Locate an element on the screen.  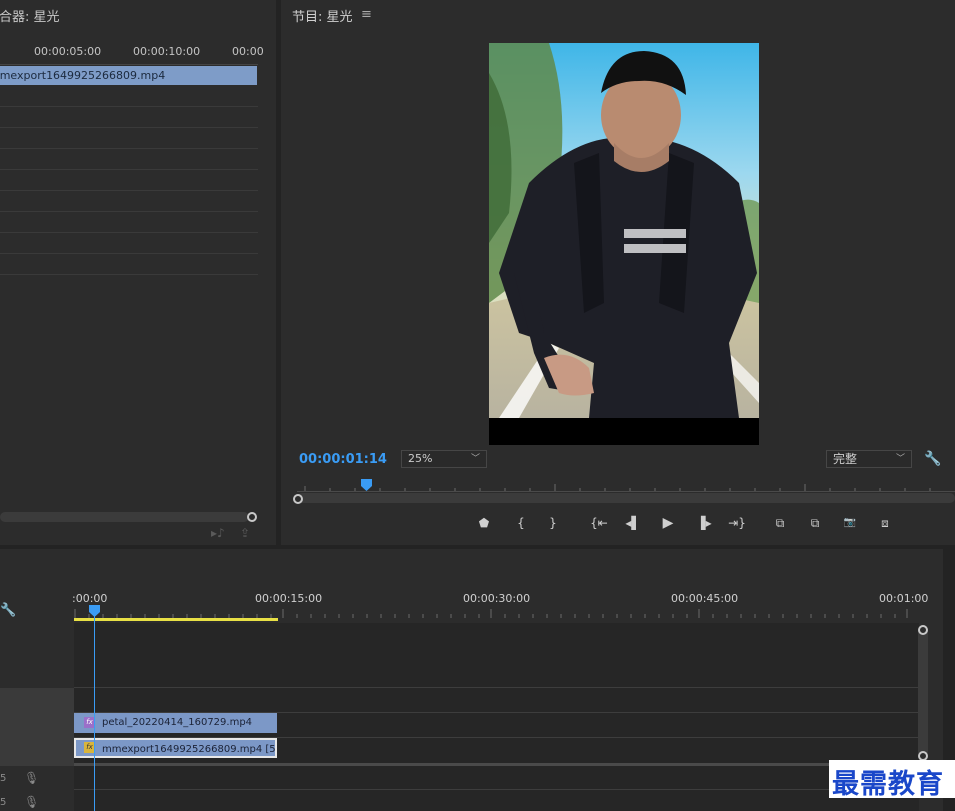
program-zoom-scrollbar is located at coordinates (626, 498).